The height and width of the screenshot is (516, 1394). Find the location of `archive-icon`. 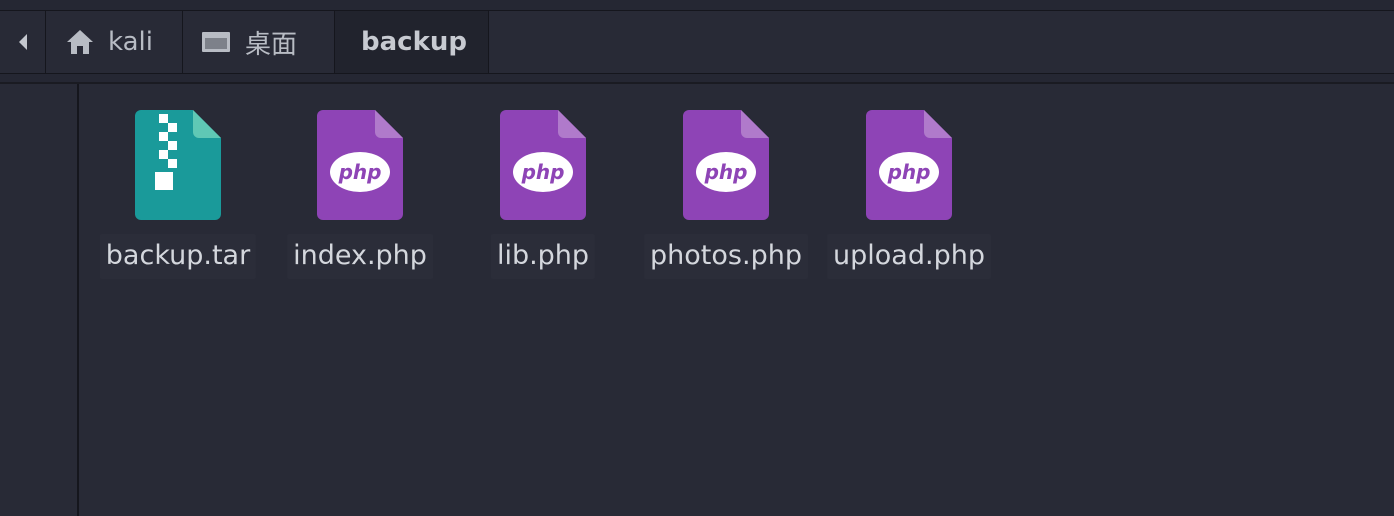

archive-icon is located at coordinates (178, 165).